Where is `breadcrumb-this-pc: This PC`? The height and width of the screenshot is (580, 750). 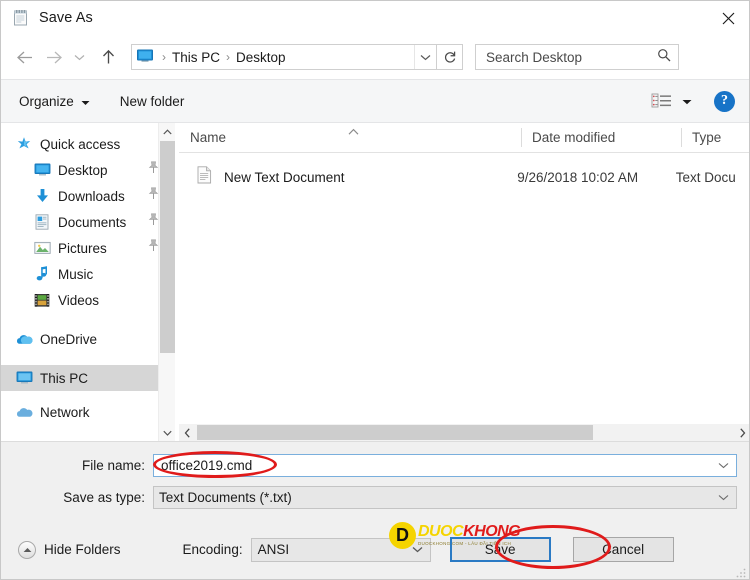 breadcrumb-this-pc: This PC is located at coordinates (196, 57).